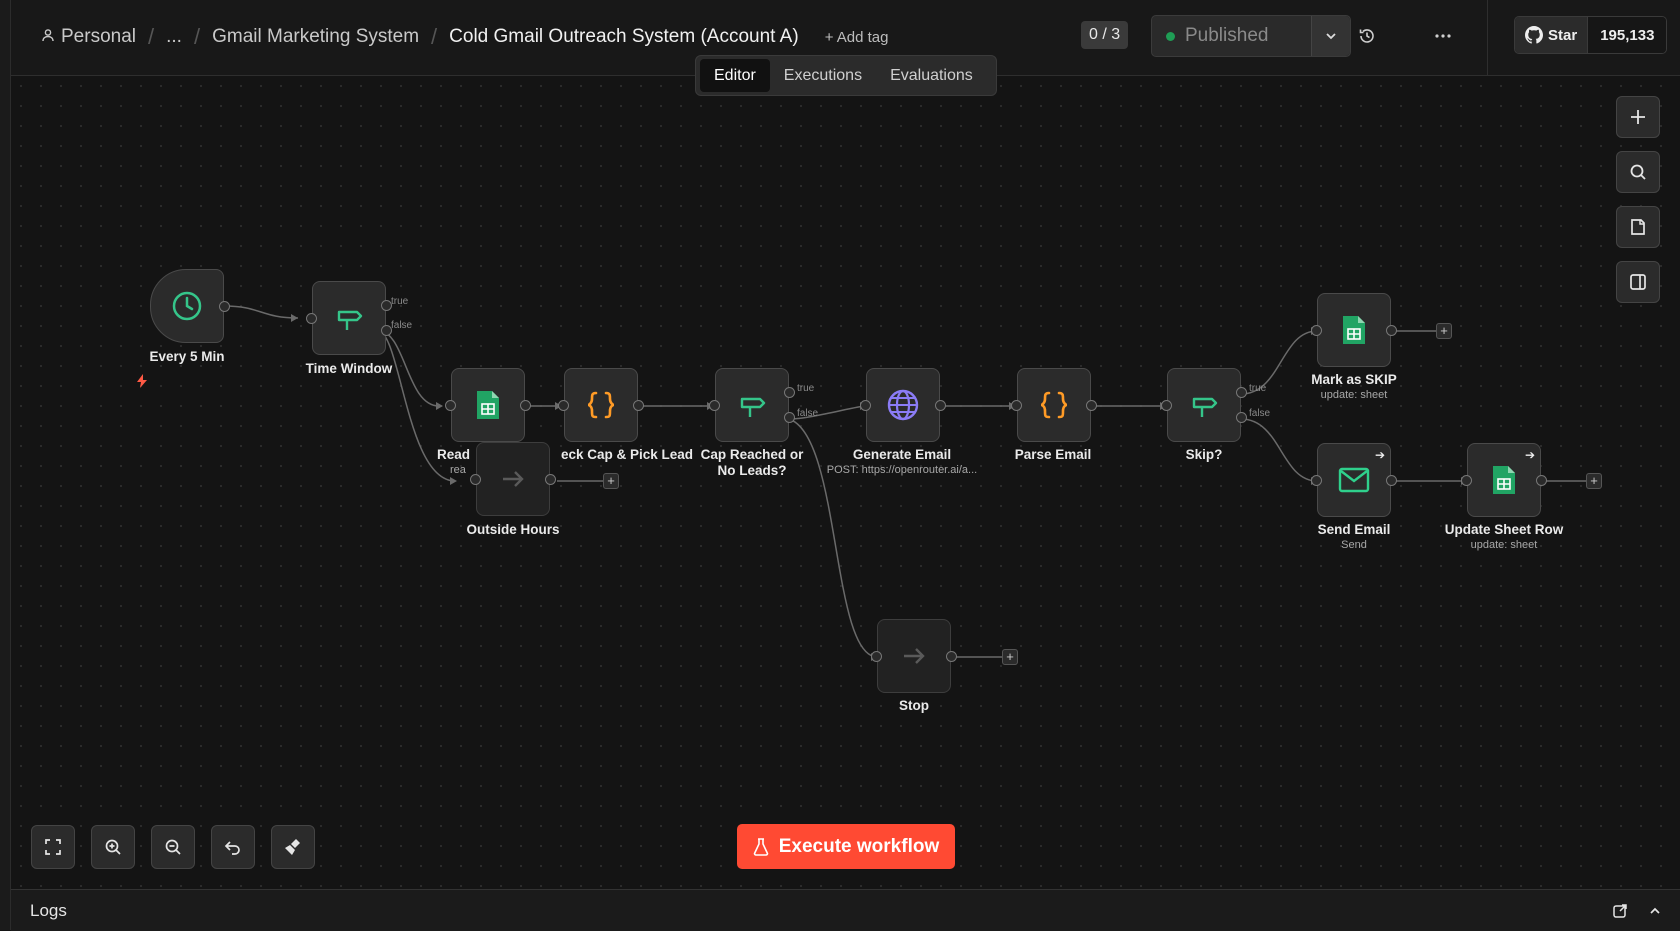 The width and height of the screenshot is (1680, 931). I want to click on node-every-5-min, so click(190, 306).